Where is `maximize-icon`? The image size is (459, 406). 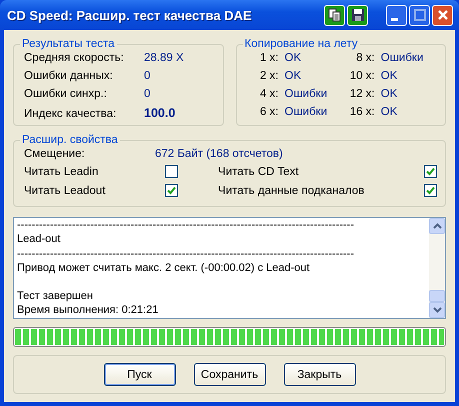
maximize-icon is located at coordinates (420, 15).